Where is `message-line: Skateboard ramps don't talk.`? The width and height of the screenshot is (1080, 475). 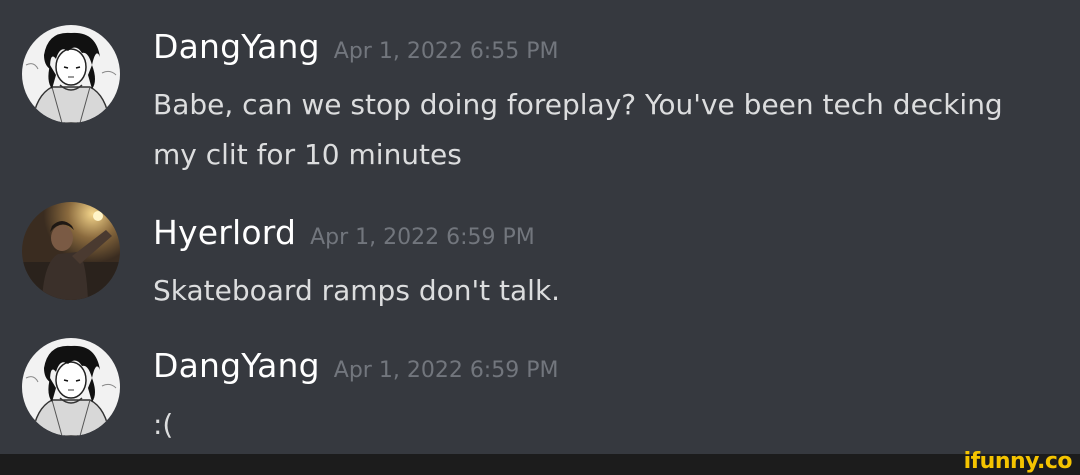 message-line: Skateboard ramps don't talk. is located at coordinates (357, 290).